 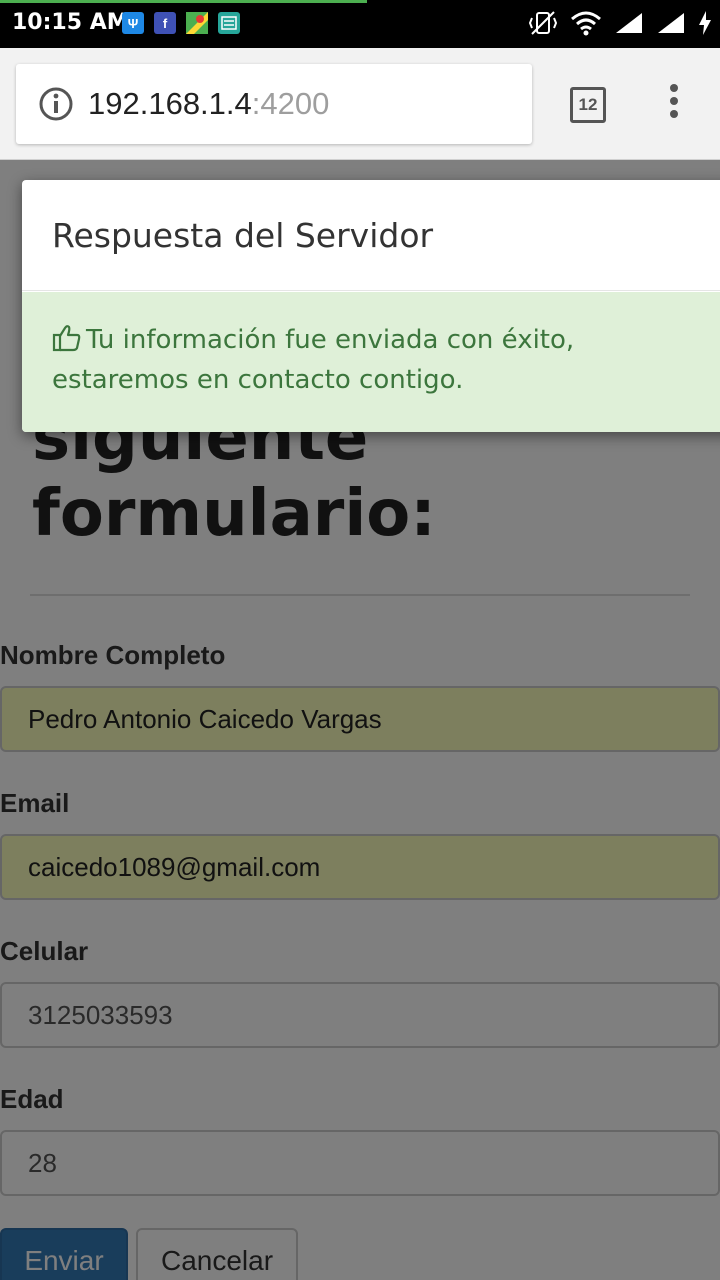 I want to click on browser-toolbar: 192.168.1.4:4200 12, so click(x=360, y=104).